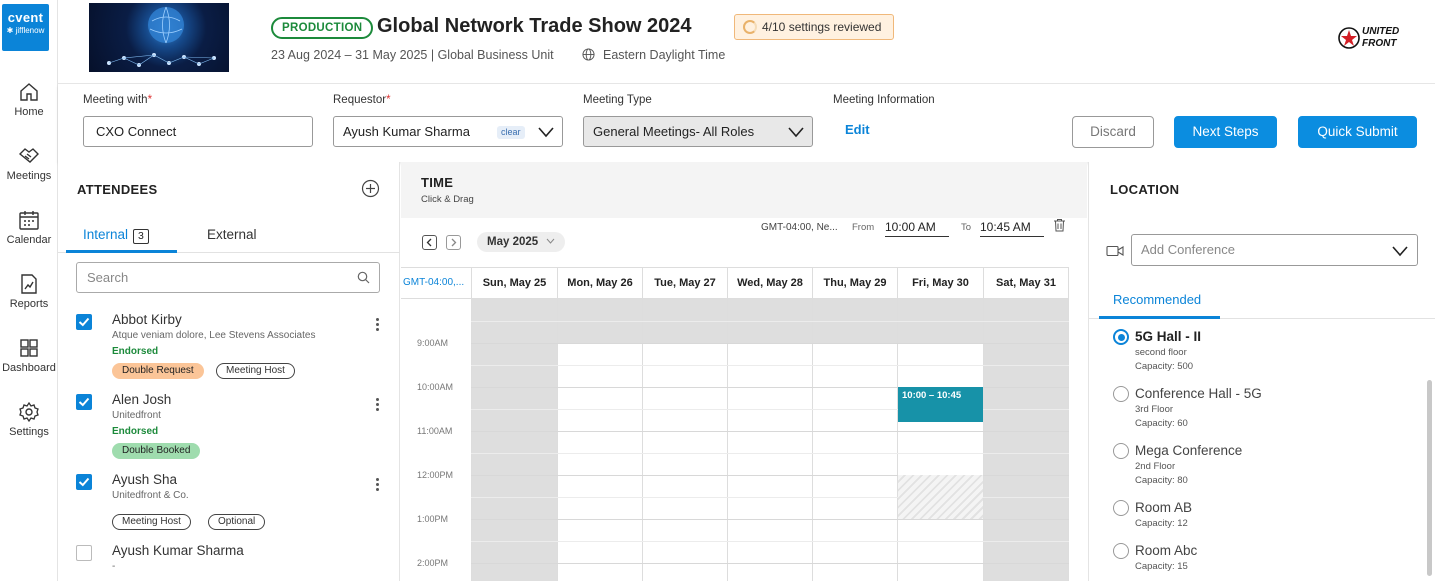 This screenshot has height=581, width=1435. I want to click on attendee-name: Alen Josh, so click(142, 399).